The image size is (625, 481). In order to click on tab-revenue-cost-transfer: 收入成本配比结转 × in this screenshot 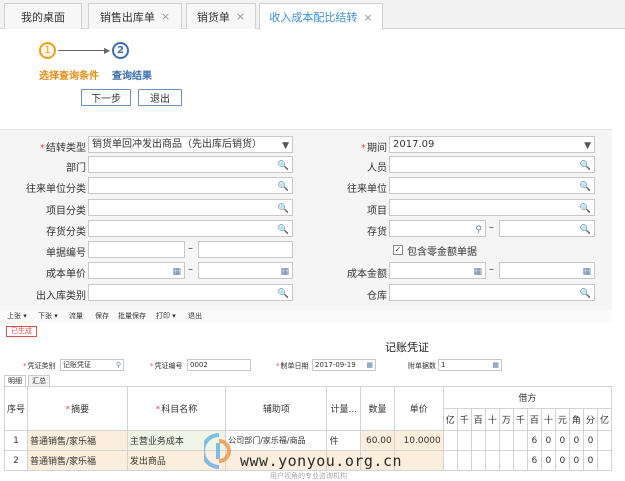, I will do `click(321, 16)`.